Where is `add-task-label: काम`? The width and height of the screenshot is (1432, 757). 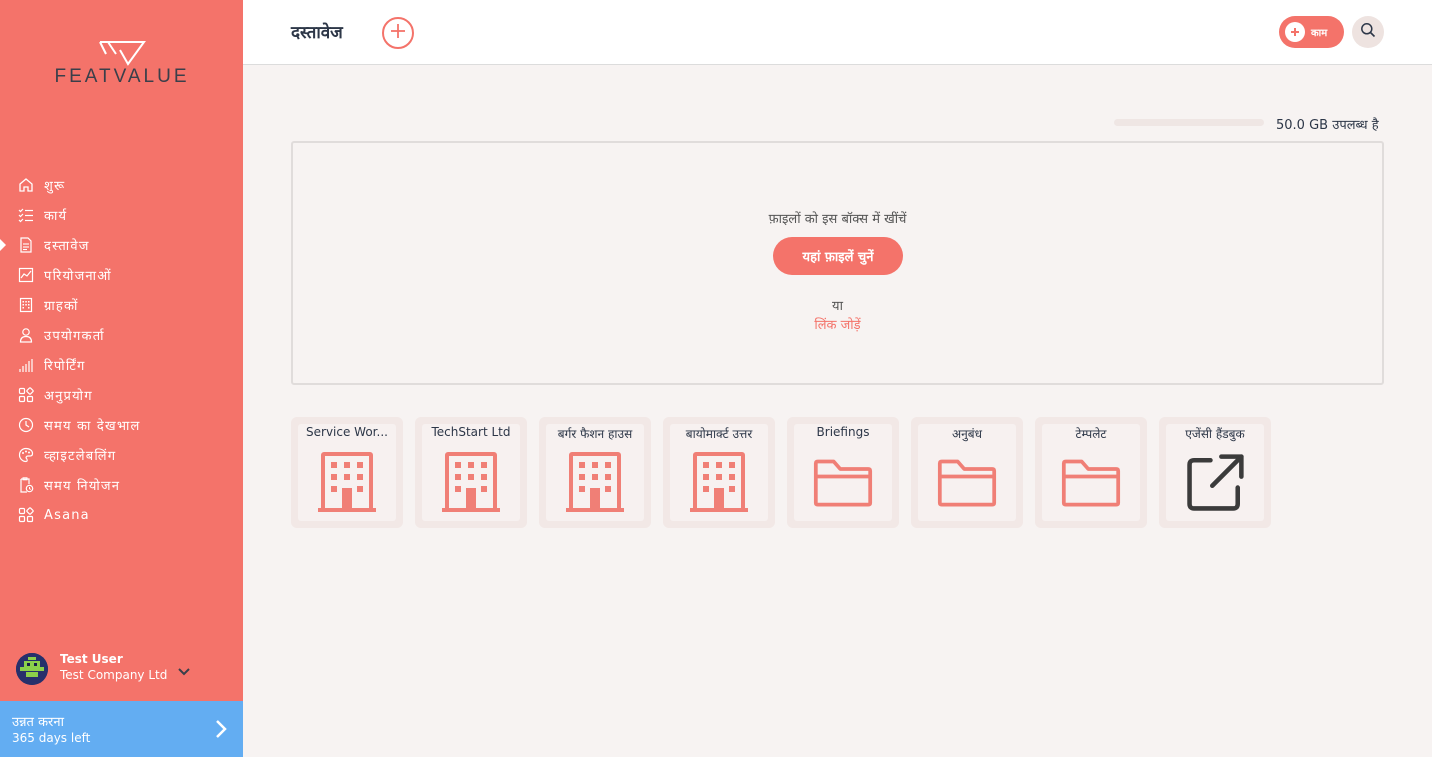
add-task-label: काम is located at coordinates (1319, 33).